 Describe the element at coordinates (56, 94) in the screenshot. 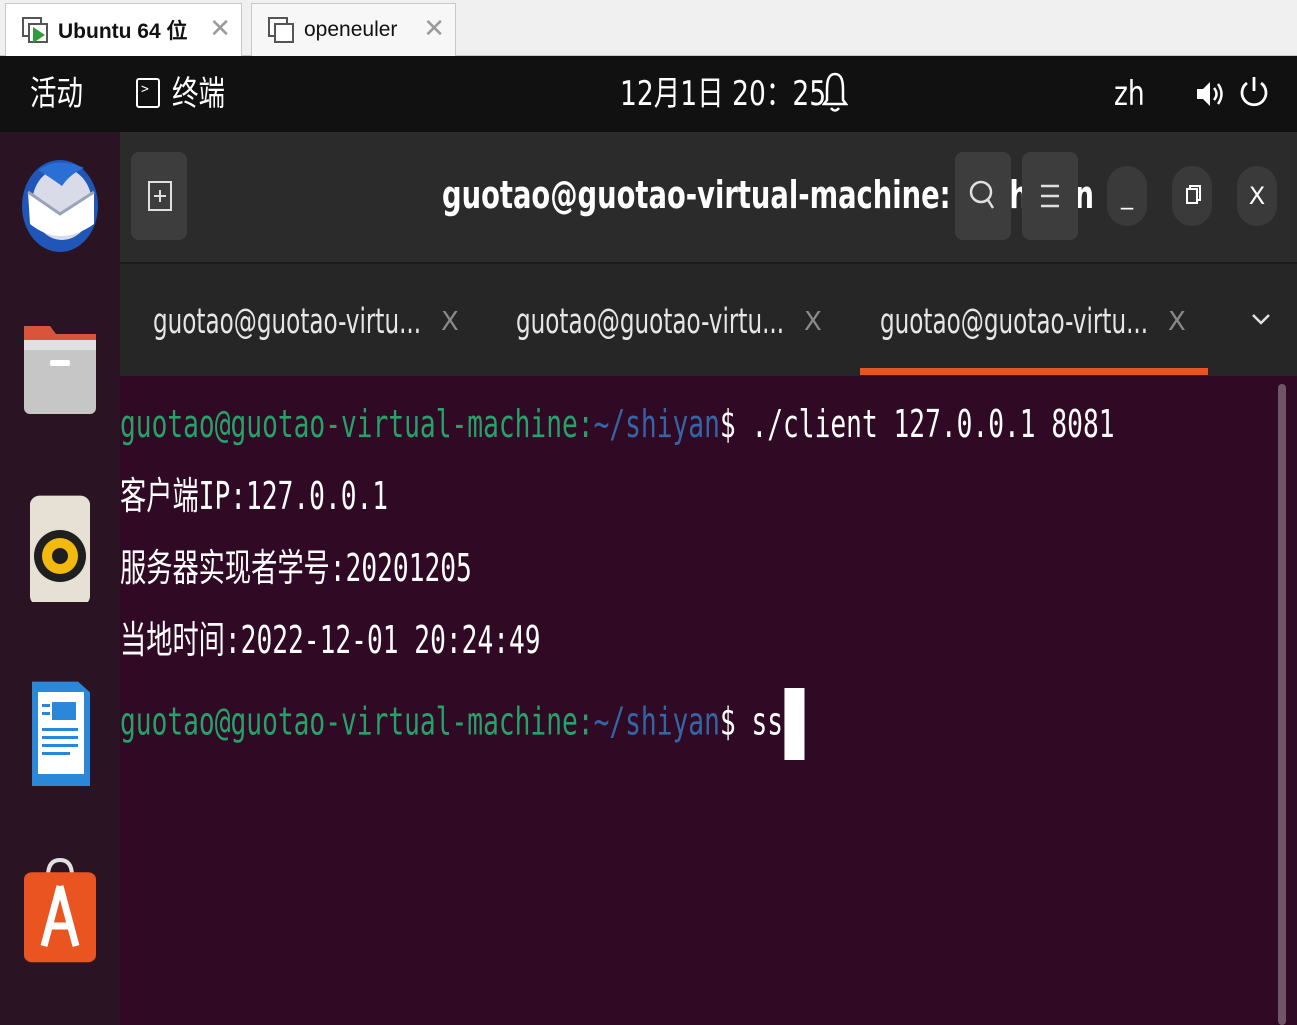

I see `activities-button: 活动` at that location.